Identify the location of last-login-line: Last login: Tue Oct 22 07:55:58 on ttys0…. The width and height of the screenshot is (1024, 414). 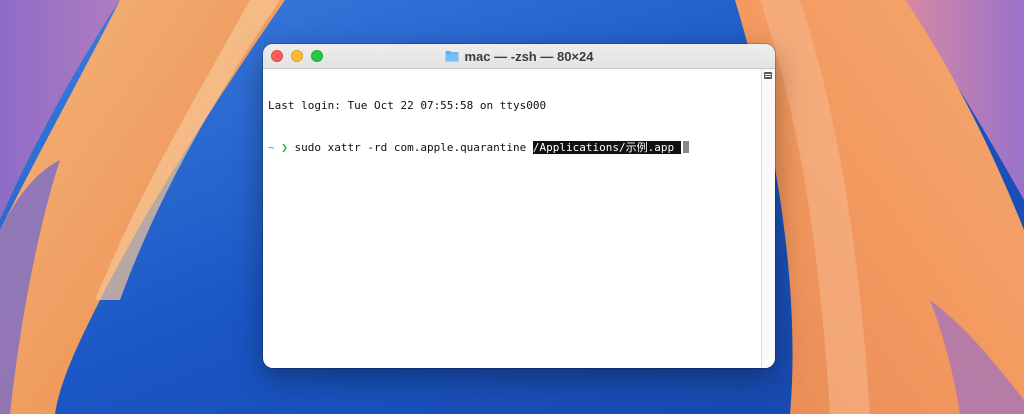
(407, 105).